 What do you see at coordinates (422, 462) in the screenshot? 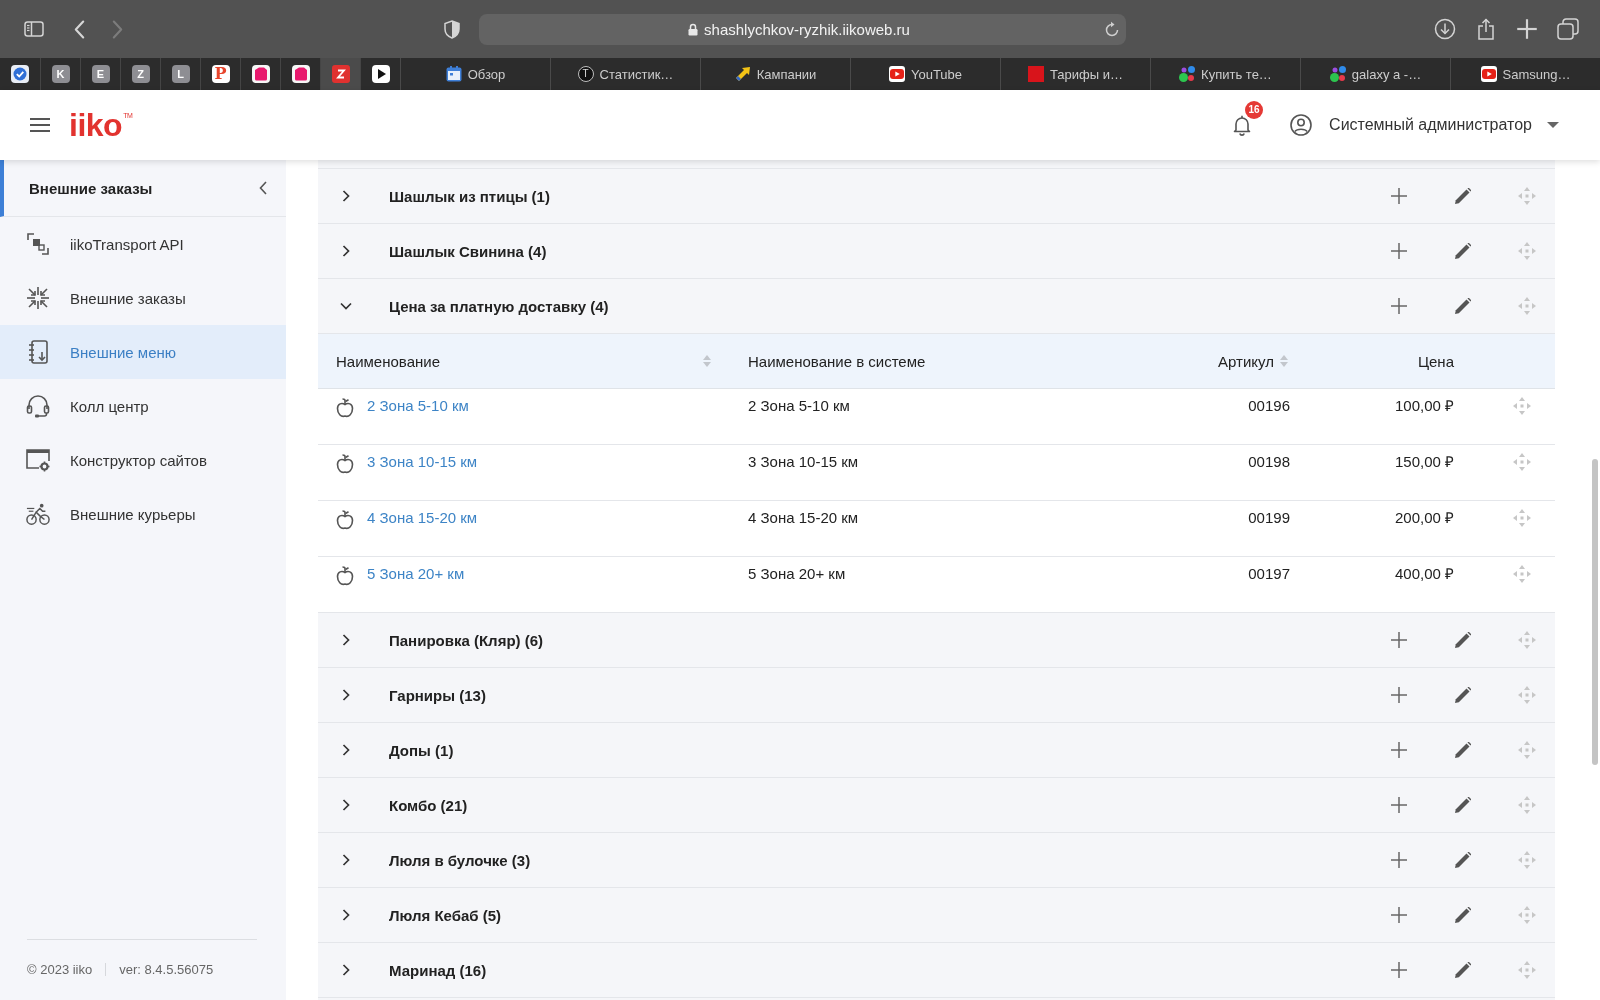
I see `item-link: 3 Зона 10-15 км` at bounding box center [422, 462].